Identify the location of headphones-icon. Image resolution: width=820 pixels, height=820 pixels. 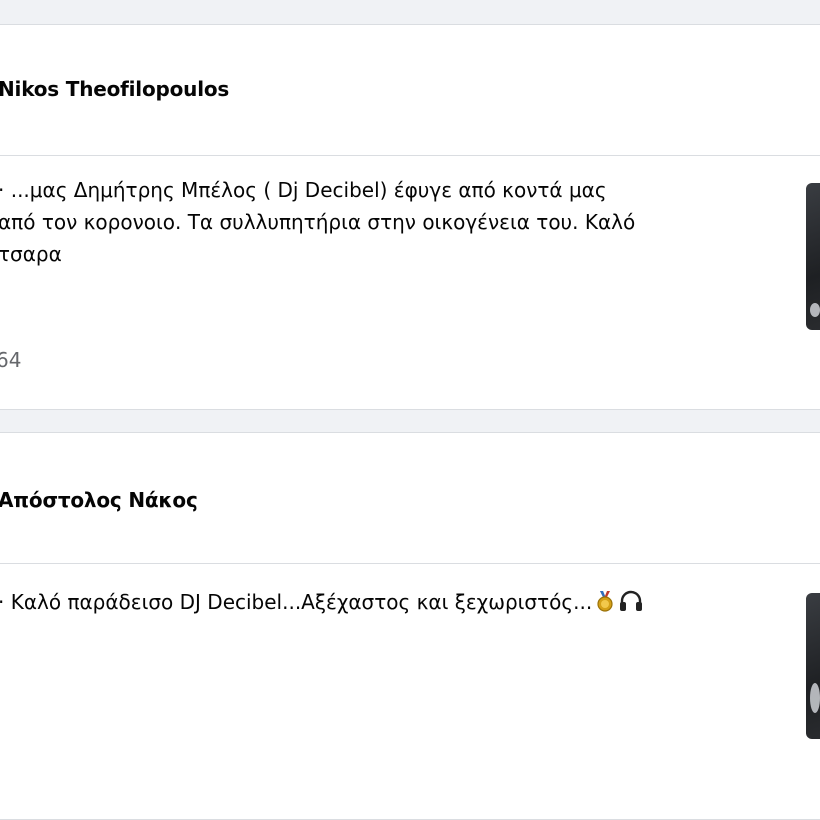
(631, 605).